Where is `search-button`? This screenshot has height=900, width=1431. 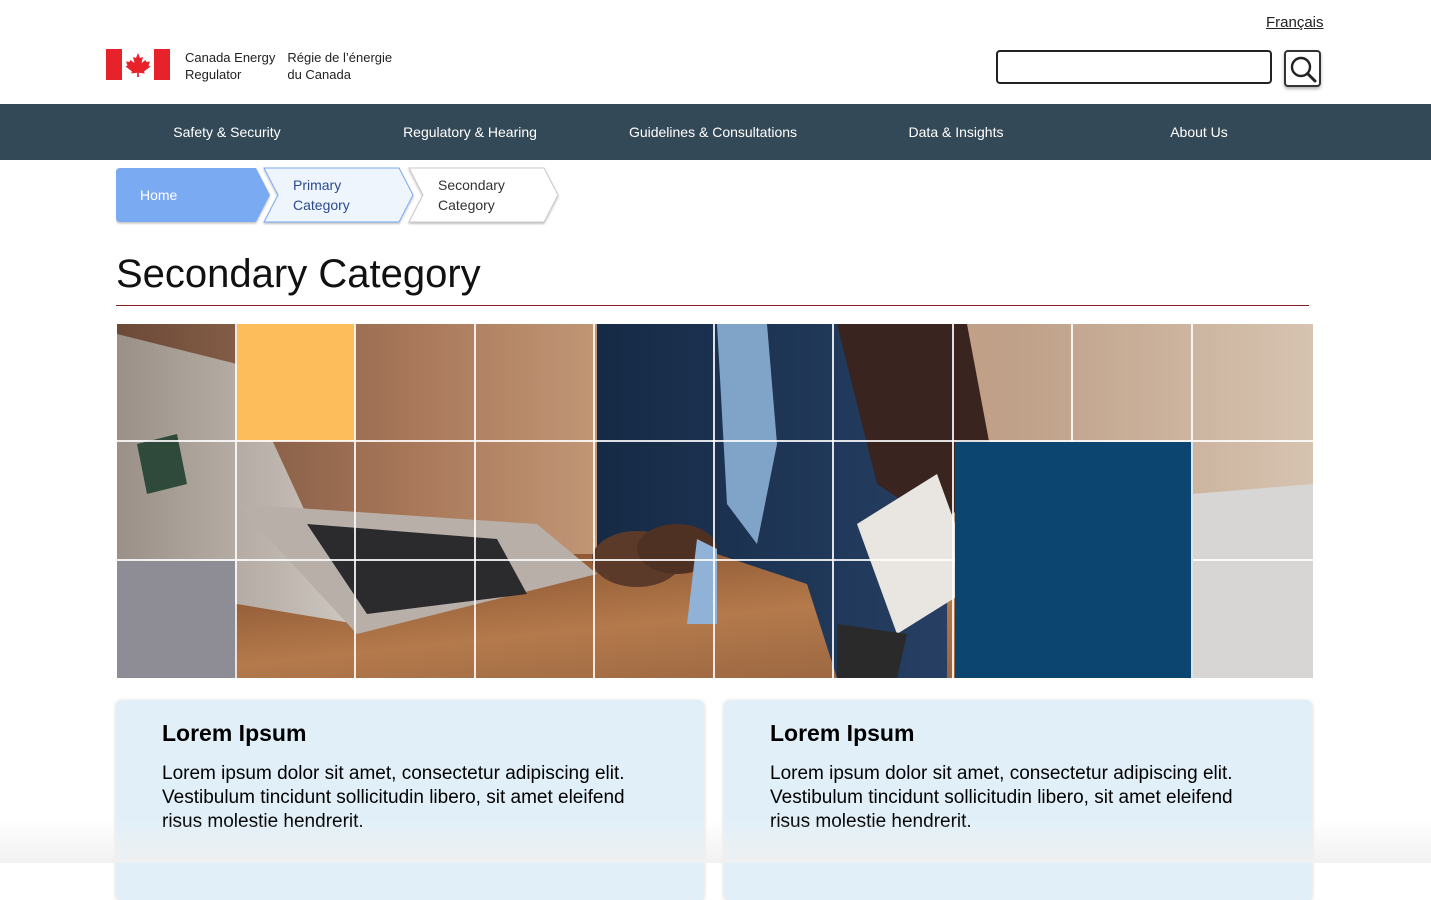 search-button is located at coordinates (1302, 68).